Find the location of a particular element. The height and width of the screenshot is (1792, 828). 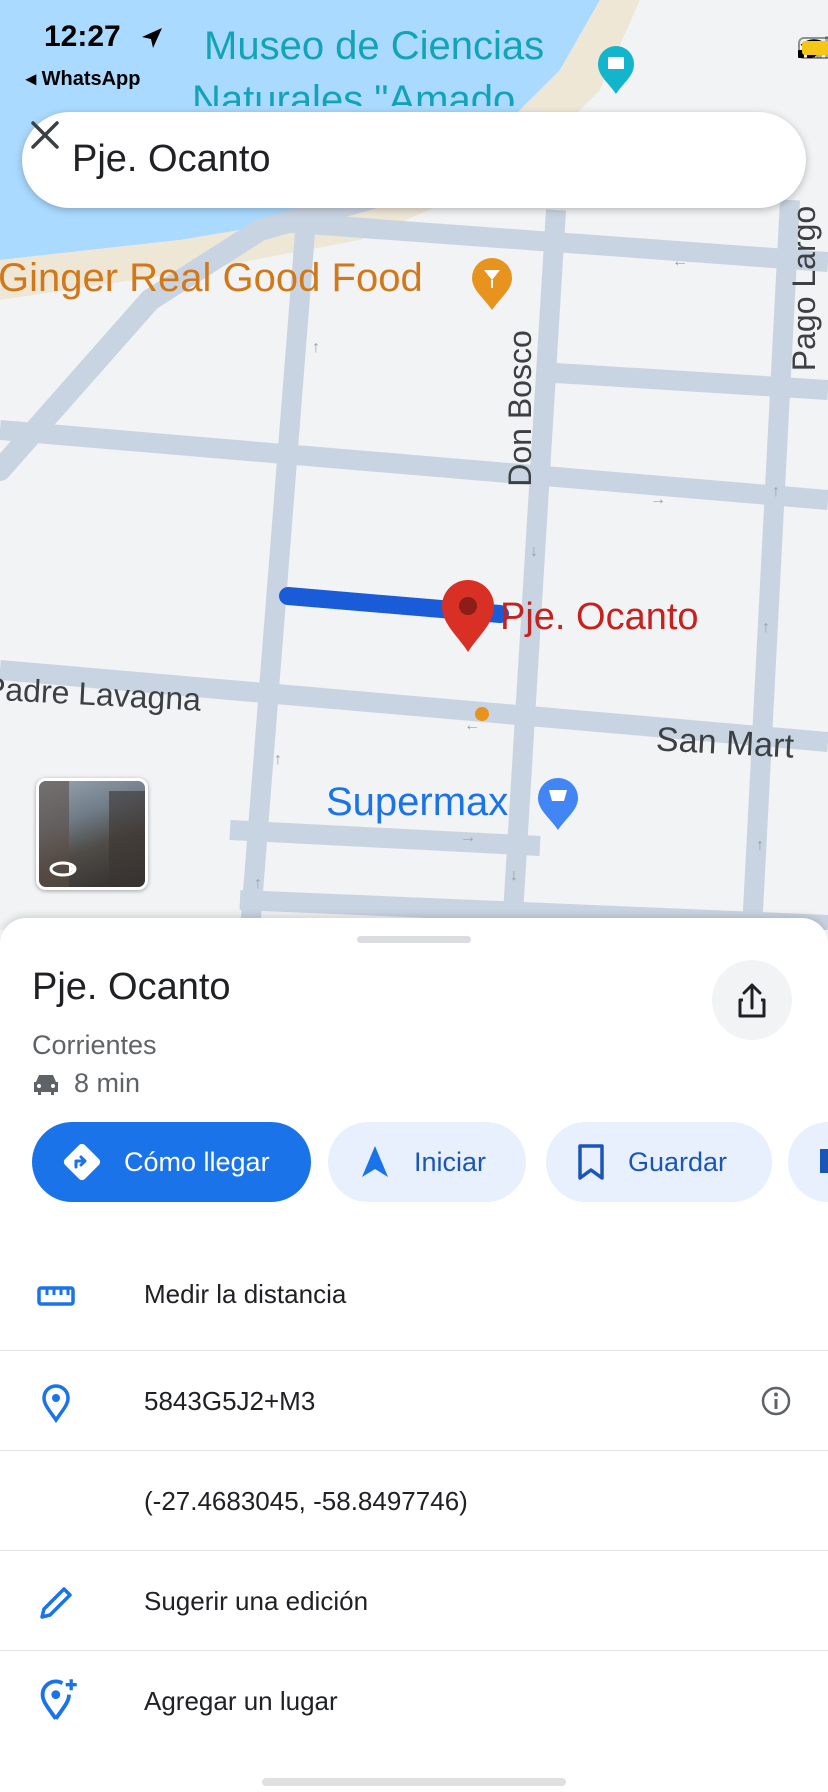

status-time: 12:27 is located at coordinates (82, 36).